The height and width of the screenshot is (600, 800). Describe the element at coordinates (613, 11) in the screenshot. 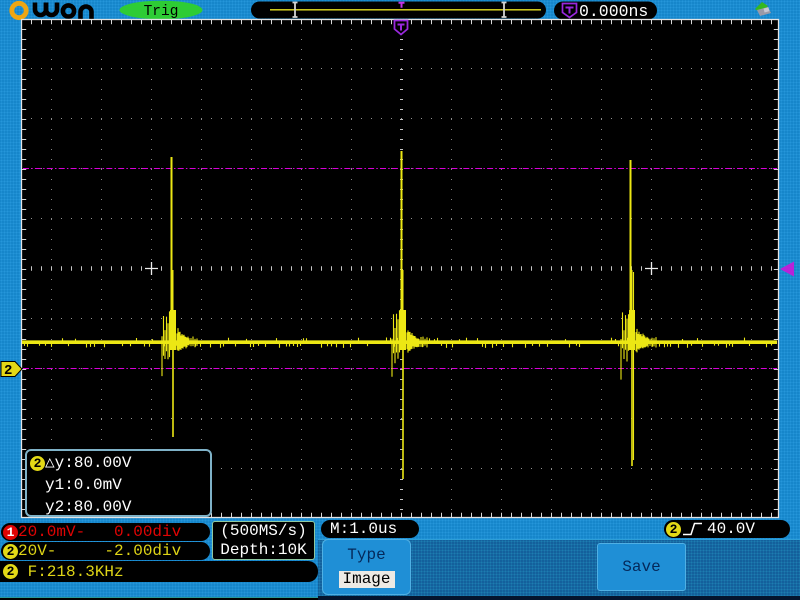

I see `svg-text: 0.000ns` at that location.